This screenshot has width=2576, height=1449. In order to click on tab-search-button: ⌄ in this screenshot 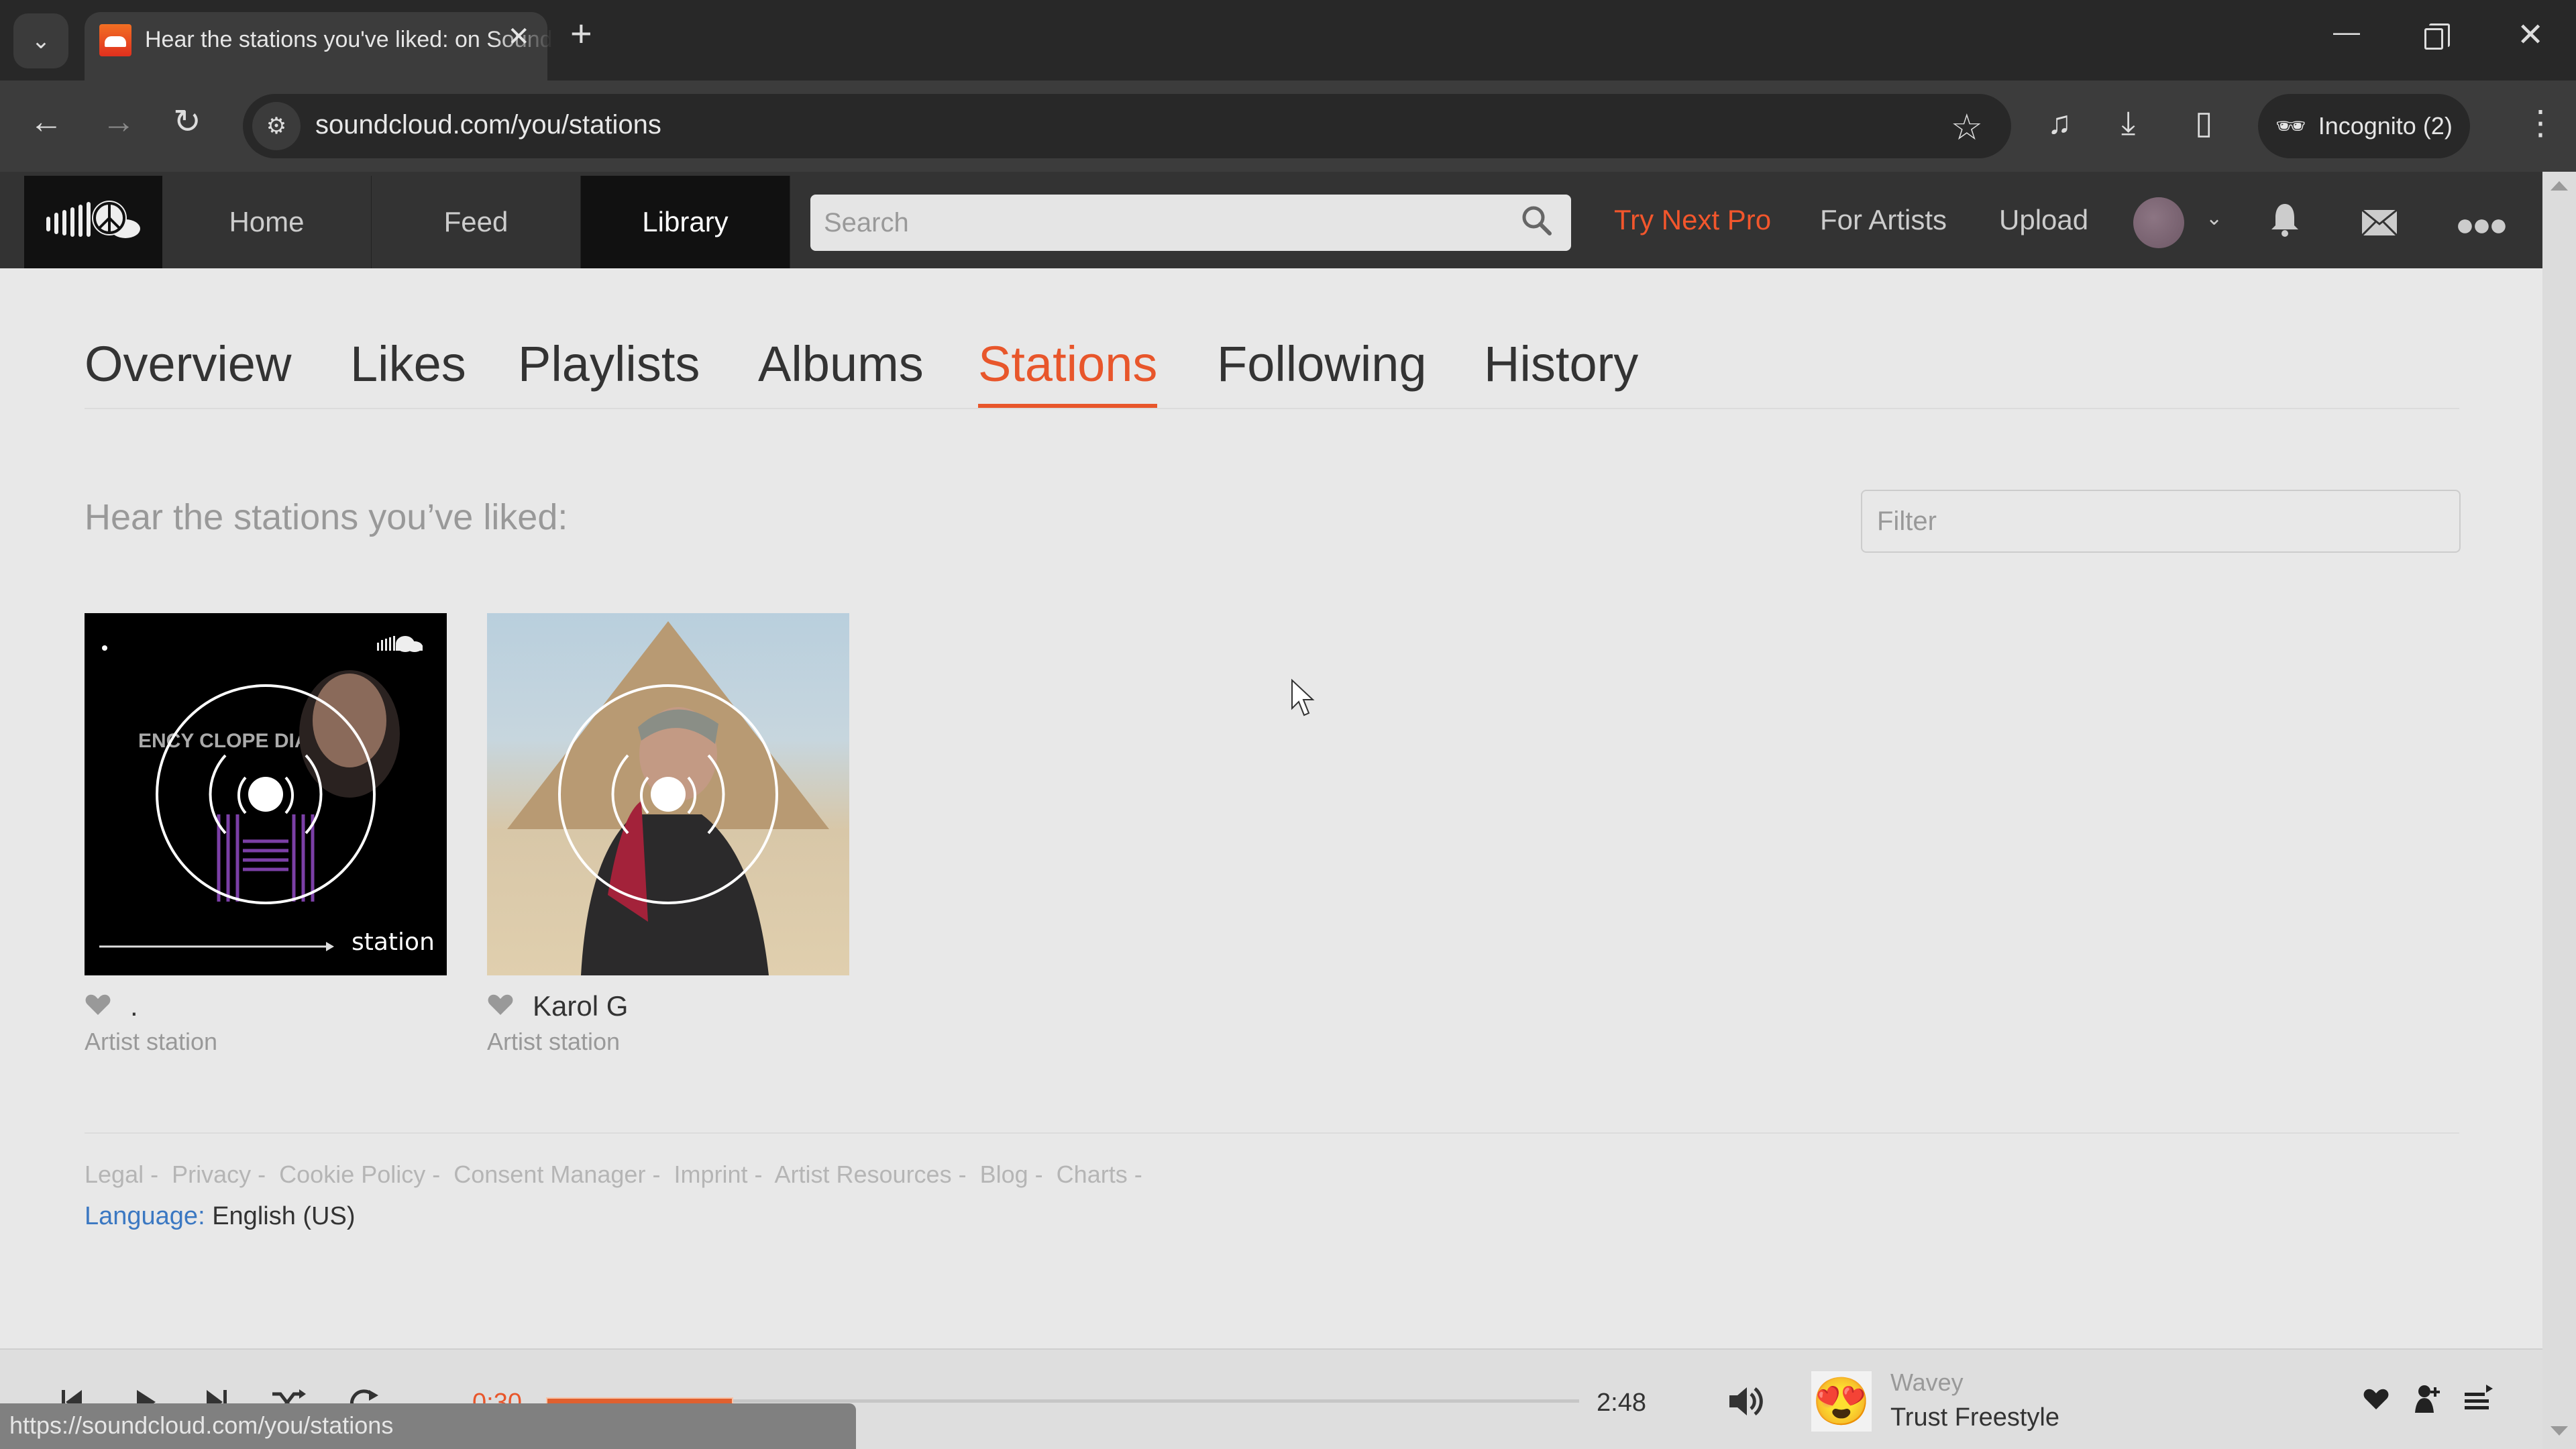, I will do `click(40, 40)`.